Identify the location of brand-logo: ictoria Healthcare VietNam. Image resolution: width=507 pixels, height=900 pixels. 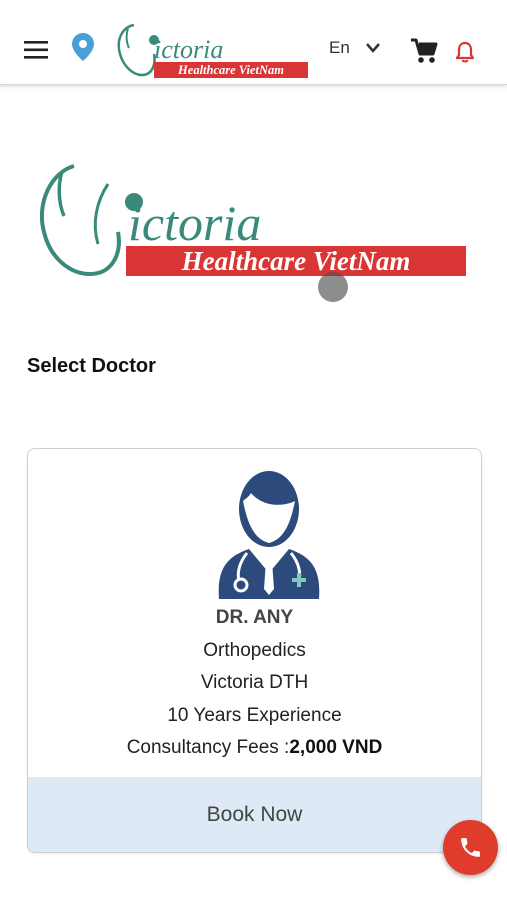
(252, 220).